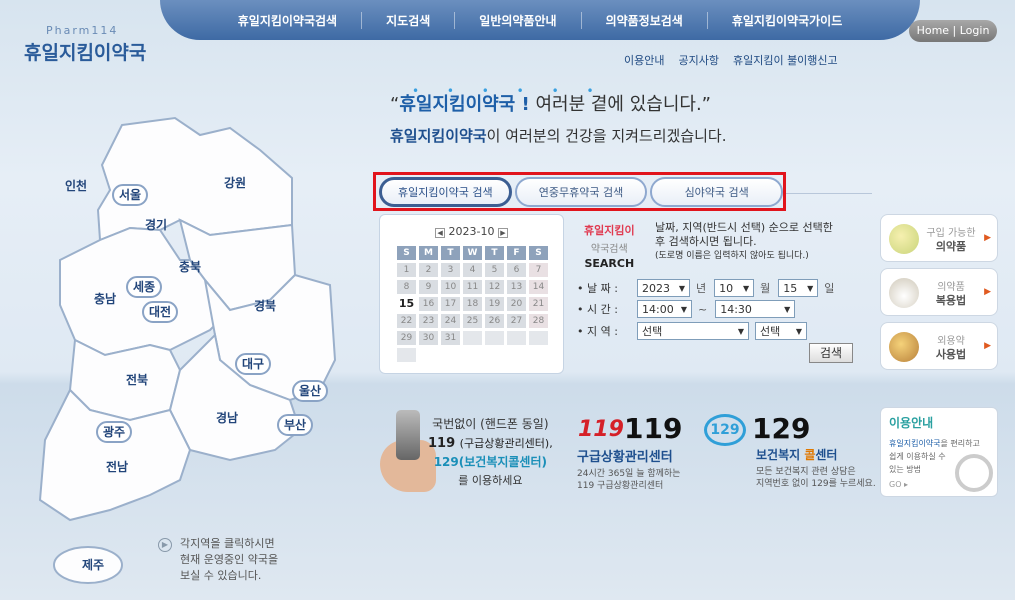 This screenshot has height=600, width=1015. Describe the element at coordinates (472, 304) in the screenshot. I see `calendar-day: 18` at that location.